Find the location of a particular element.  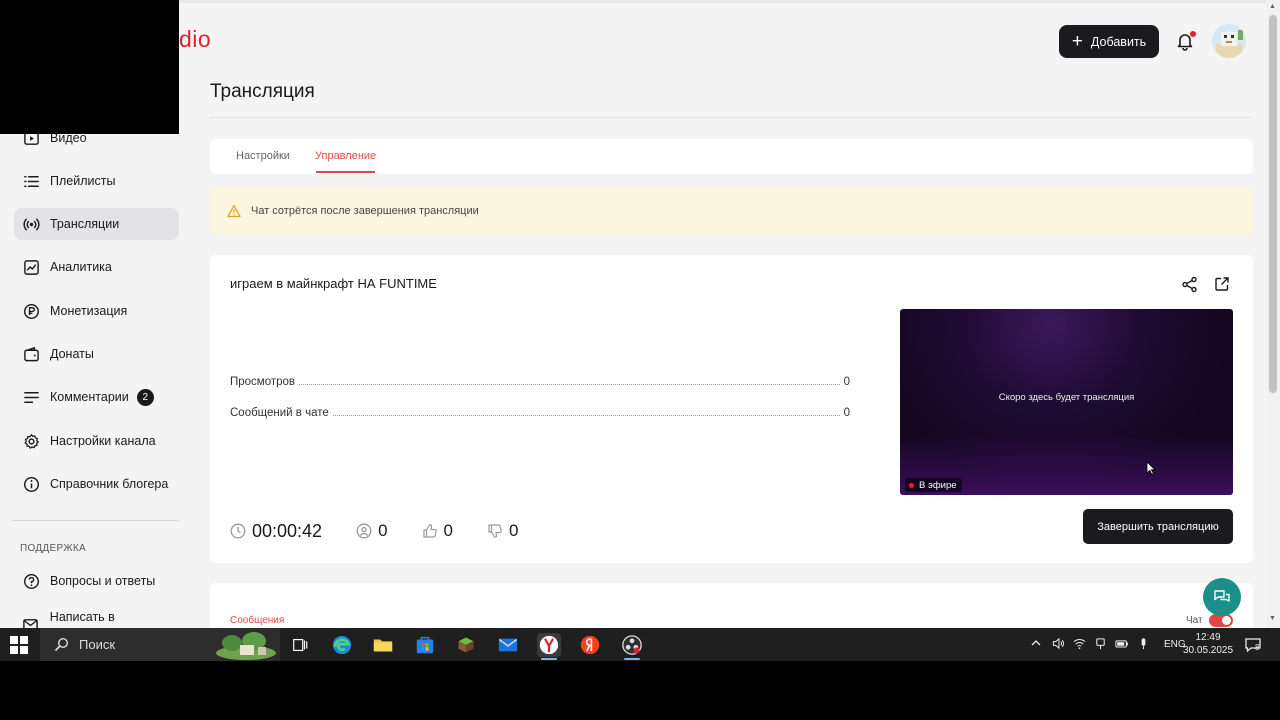

system-clock: 12:49 30.05.2025 is located at coordinates (1208, 644).